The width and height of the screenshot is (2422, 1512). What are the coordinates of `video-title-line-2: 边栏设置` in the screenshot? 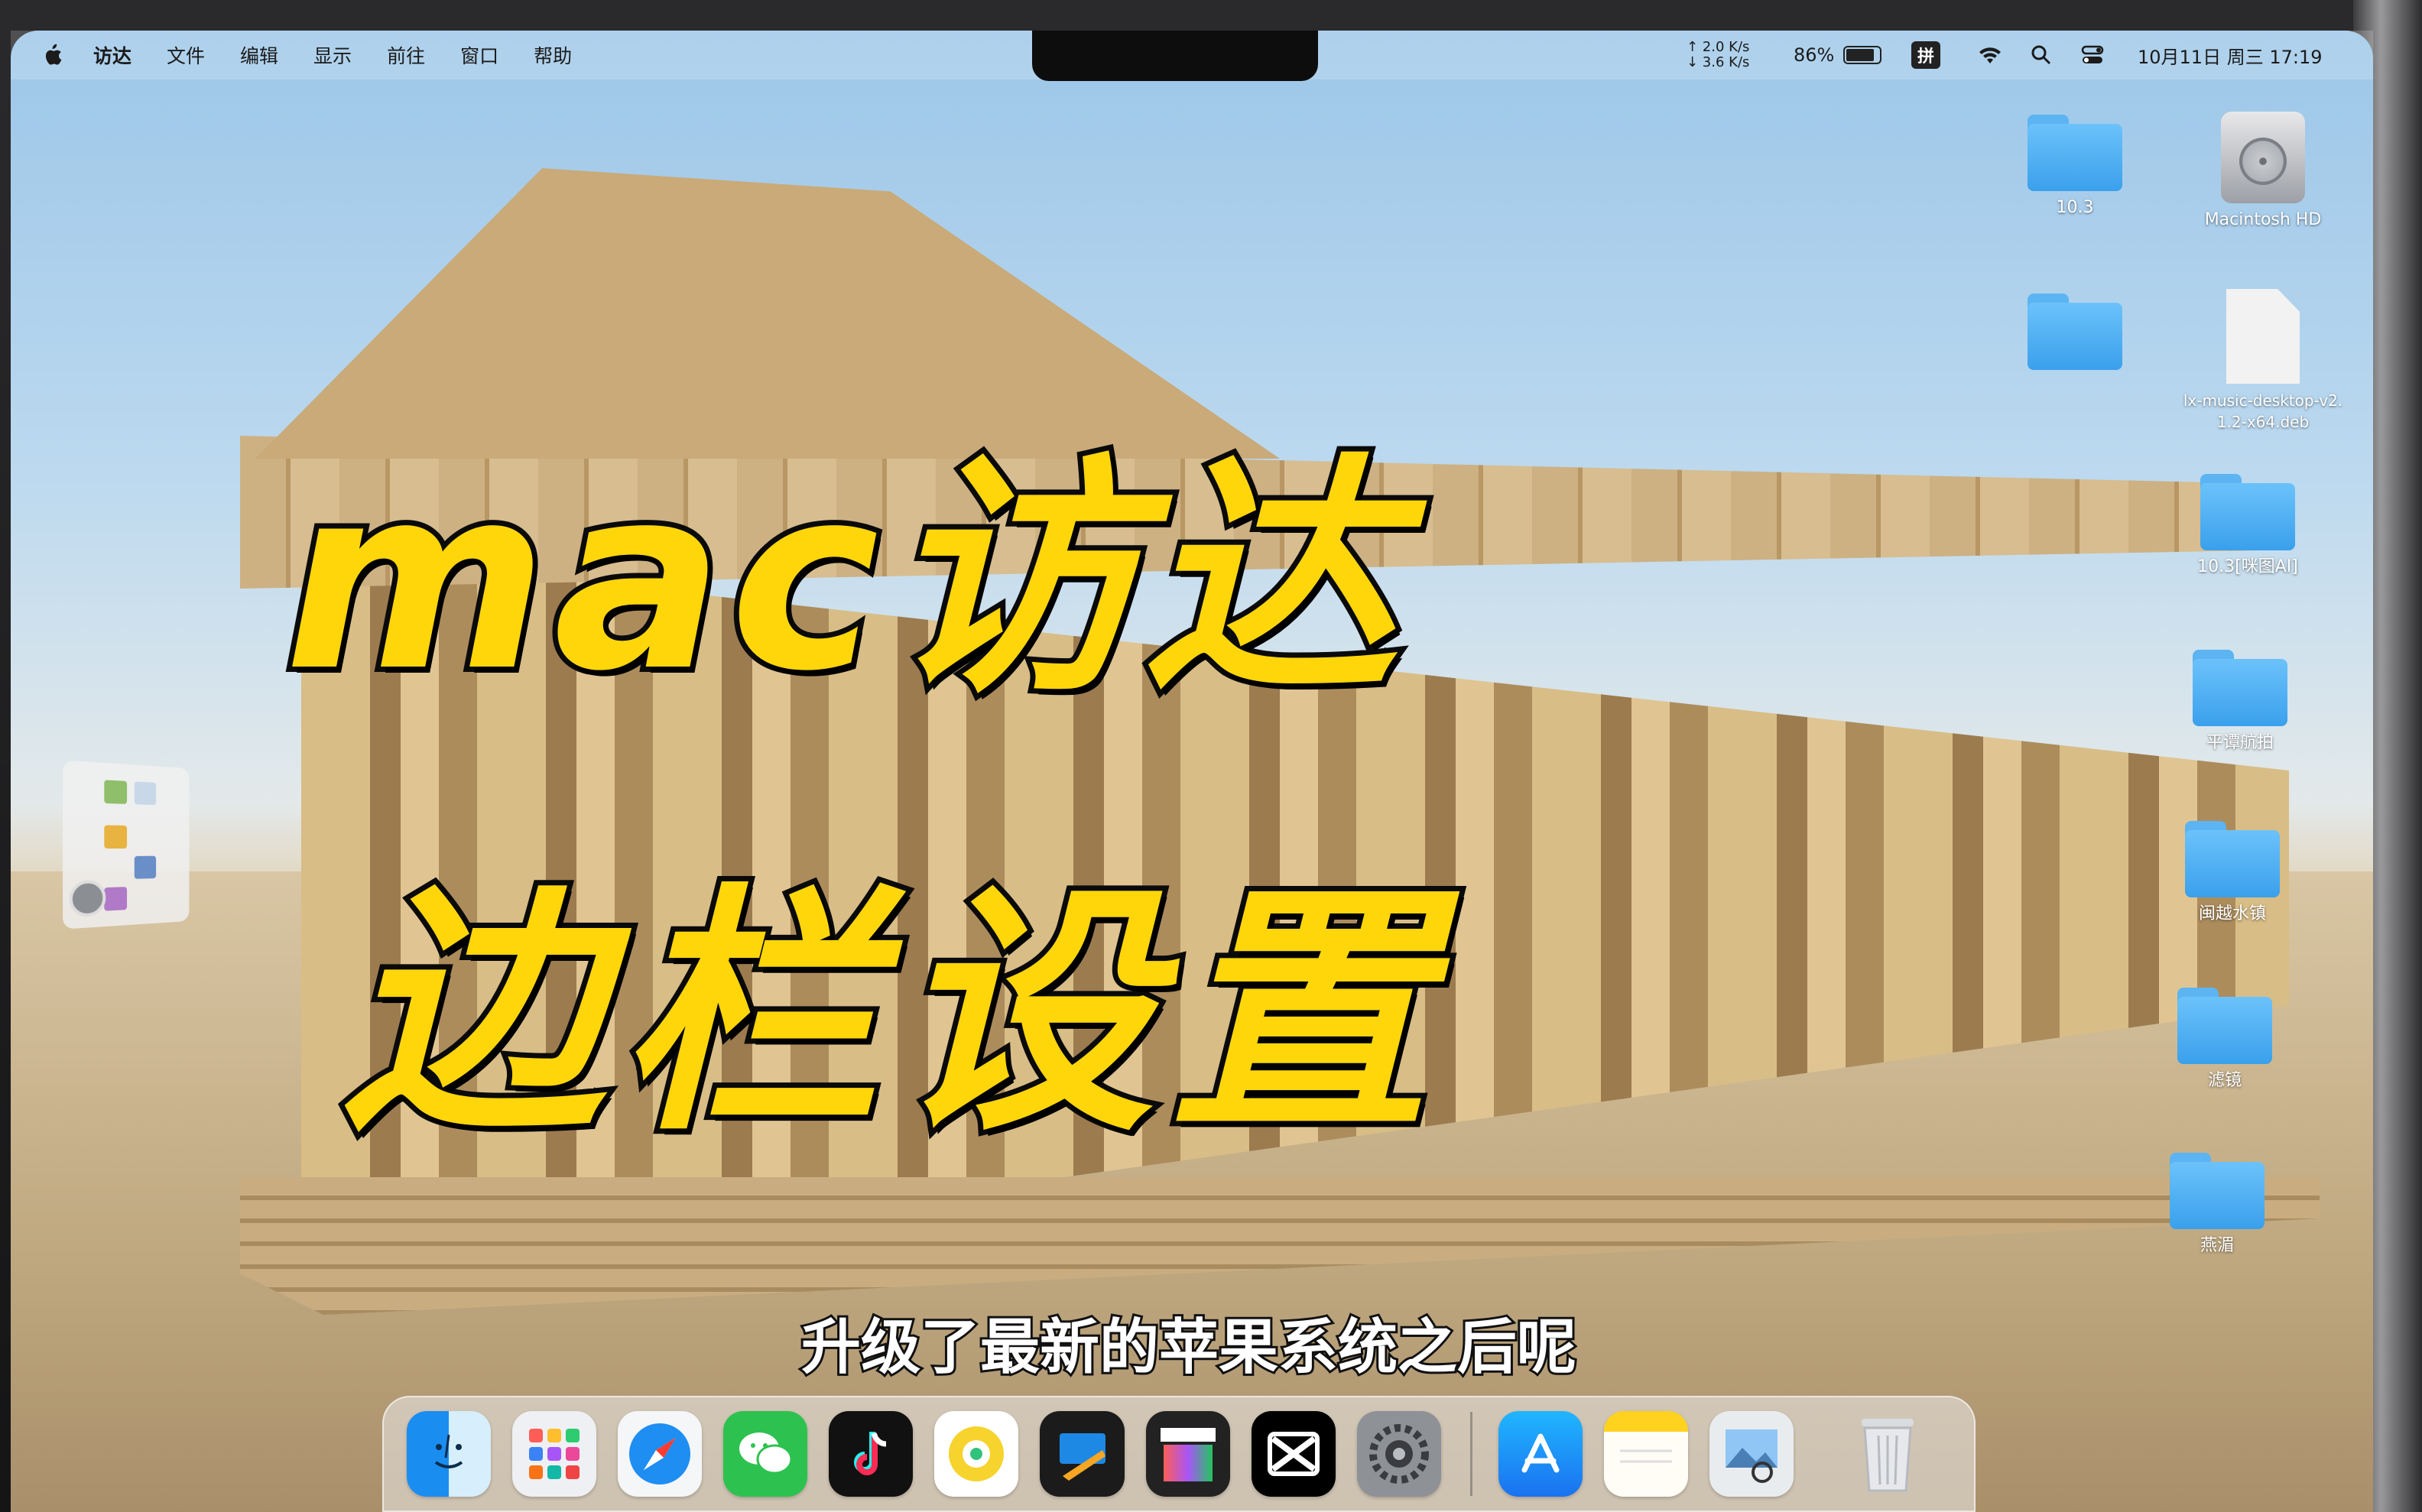 It's located at (892, 1015).